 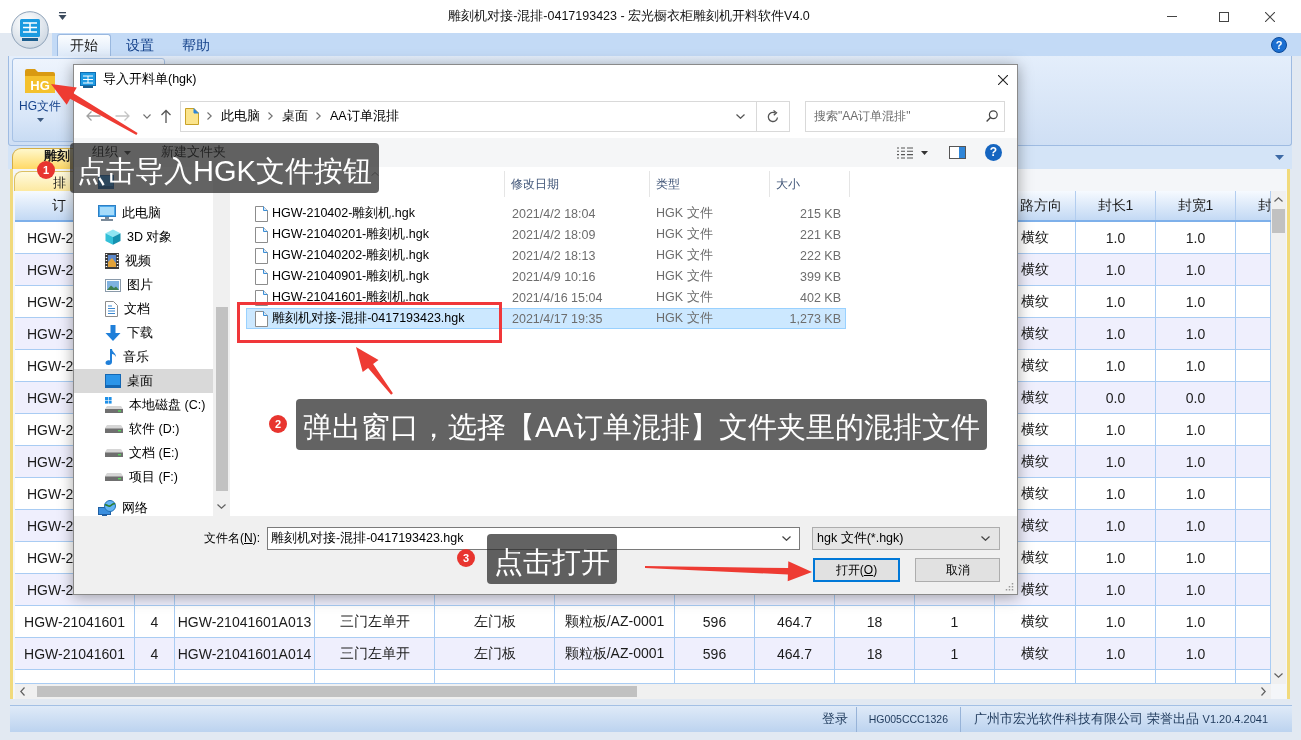 I want to click on file-date: 2021/4/2 18:04, so click(x=554, y=213).